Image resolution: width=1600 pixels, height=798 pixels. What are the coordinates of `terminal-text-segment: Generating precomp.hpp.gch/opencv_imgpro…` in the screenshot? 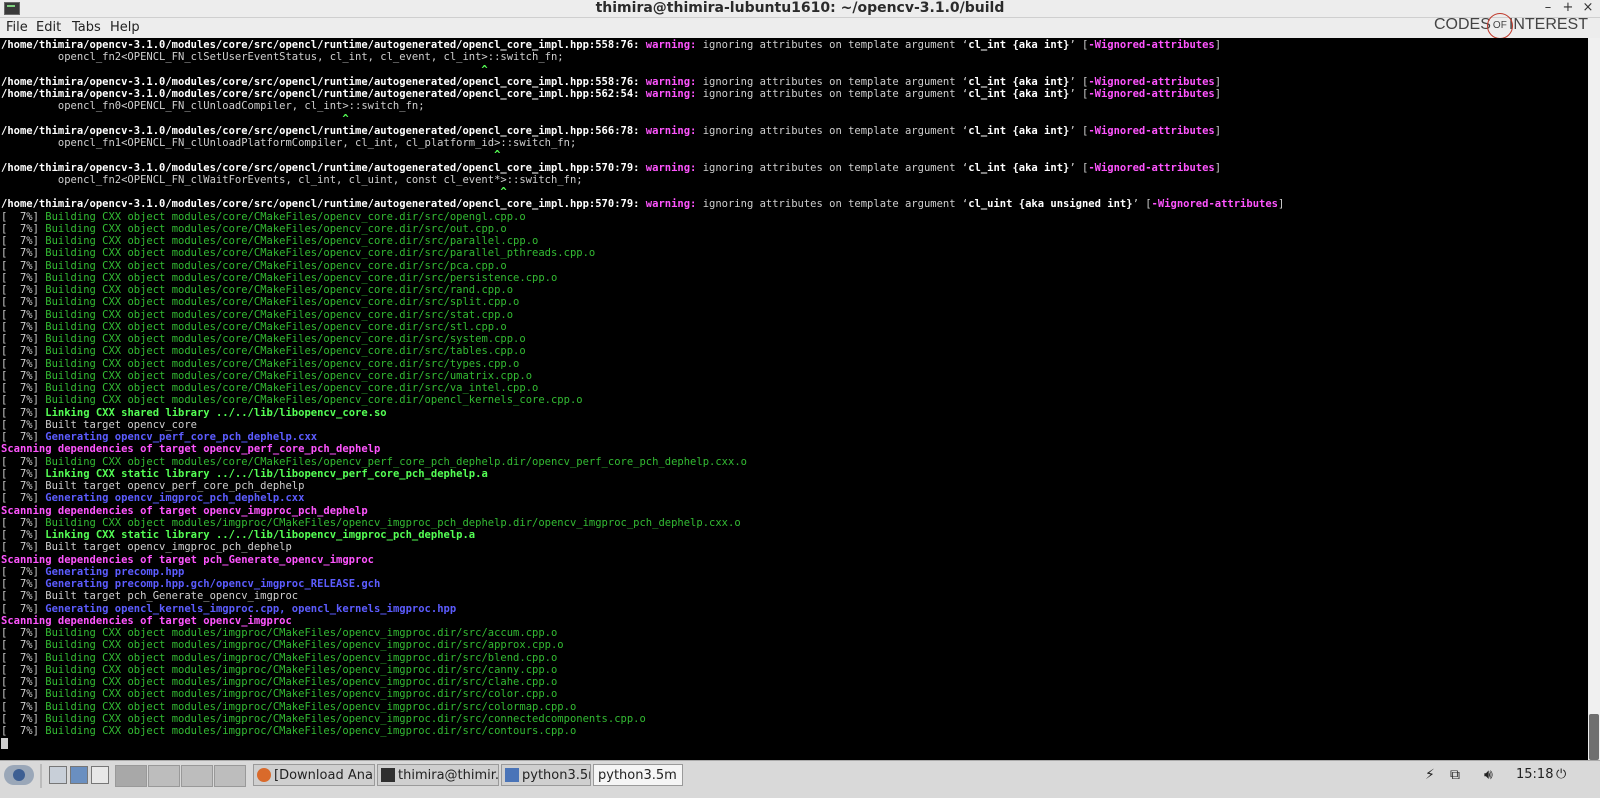 It's located at (213, 584).